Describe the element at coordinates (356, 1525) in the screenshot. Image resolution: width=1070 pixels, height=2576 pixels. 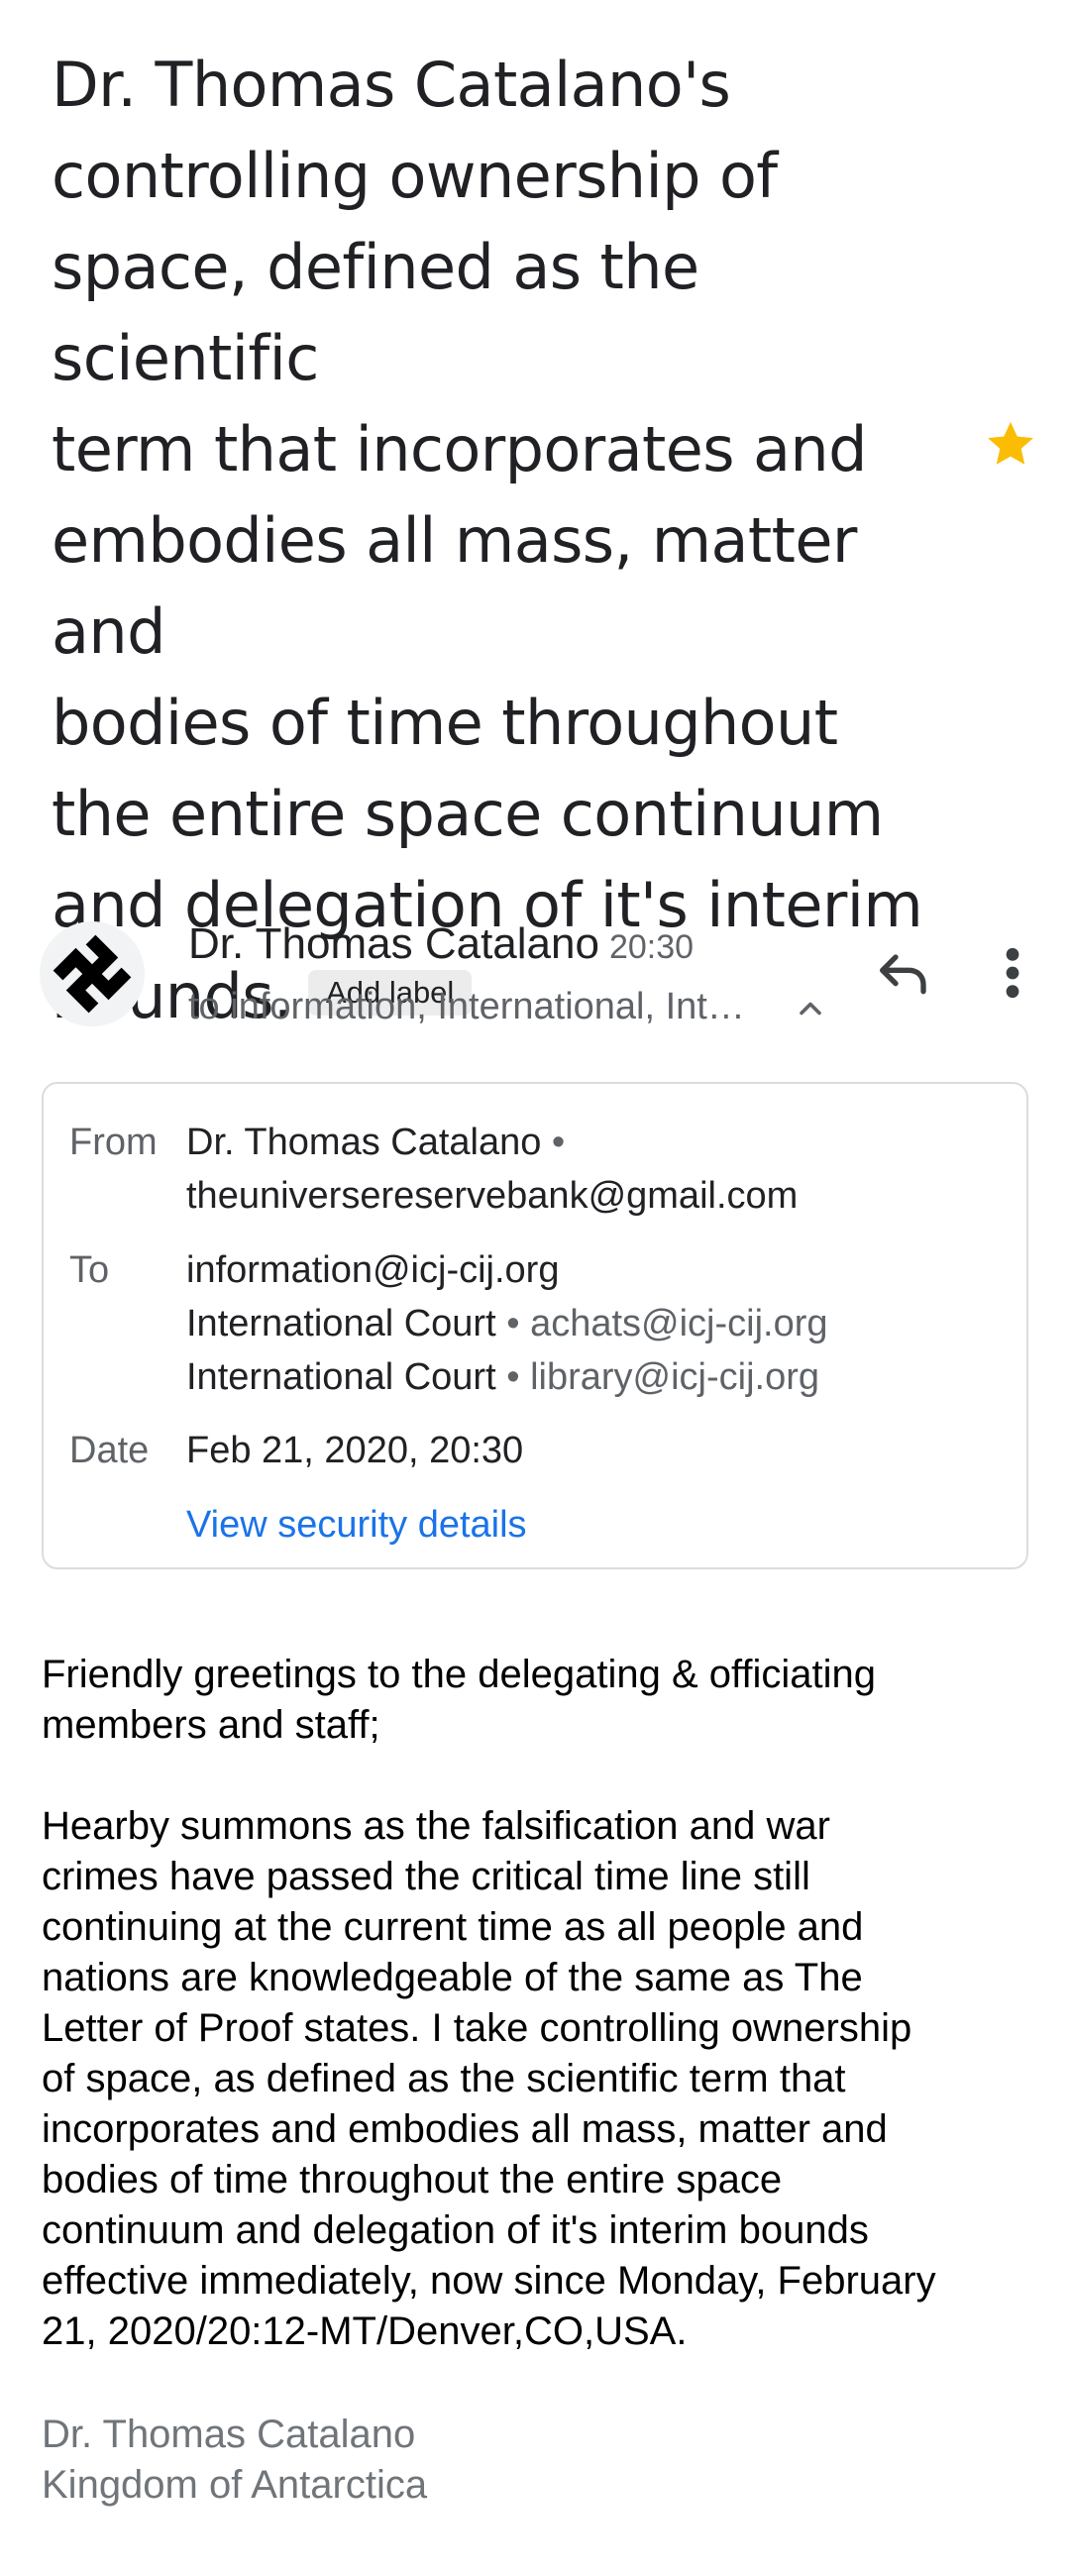
I see `view-security-details-link: View security details` at that location.